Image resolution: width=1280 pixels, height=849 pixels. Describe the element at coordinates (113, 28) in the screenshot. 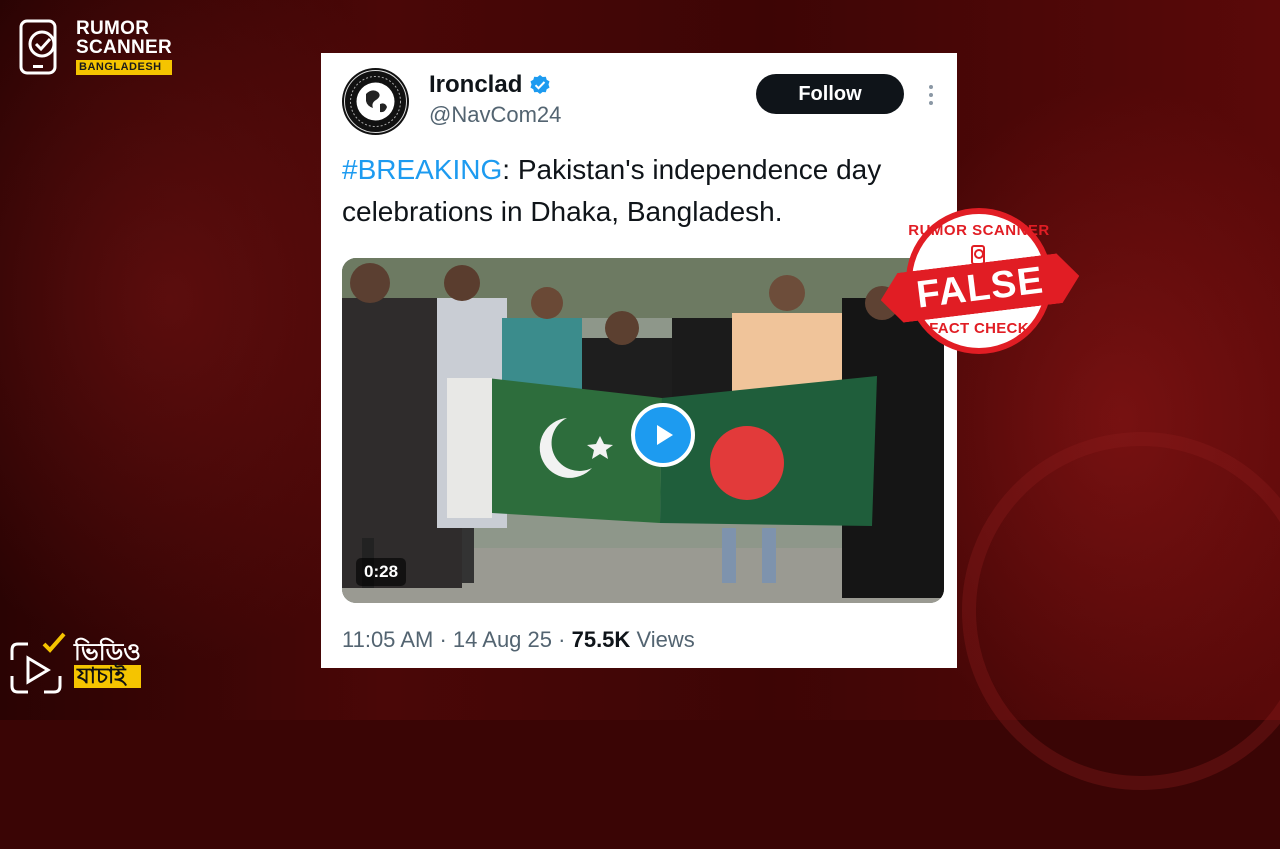

I see `brand-name-line1: RUMOR` at that location.